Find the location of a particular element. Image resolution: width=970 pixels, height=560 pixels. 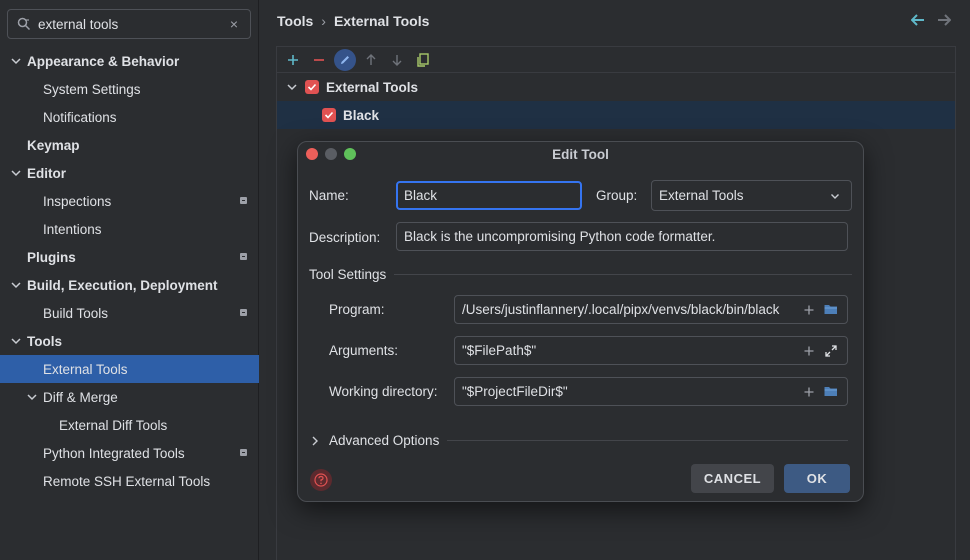

sidebar-item-inspections: Inspections is located at coordinates (129, 201).